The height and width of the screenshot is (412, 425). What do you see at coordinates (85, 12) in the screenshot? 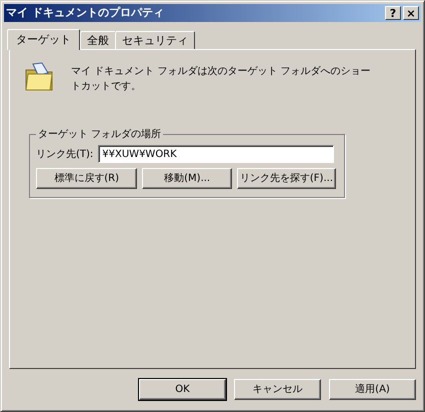
I see `window-title: マイ ドキュメントのプロパティ` at bounding box center [85, 12].